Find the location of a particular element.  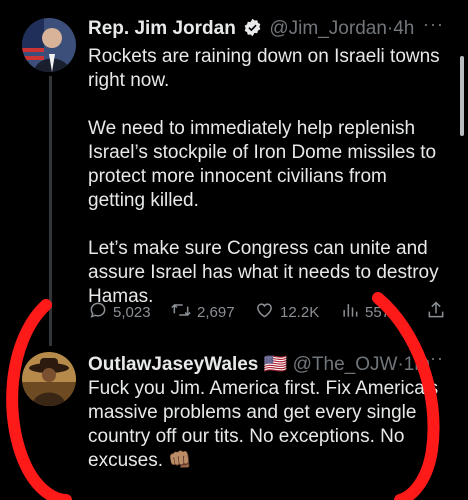

analytics-icon is located at coordinates (352, 312).